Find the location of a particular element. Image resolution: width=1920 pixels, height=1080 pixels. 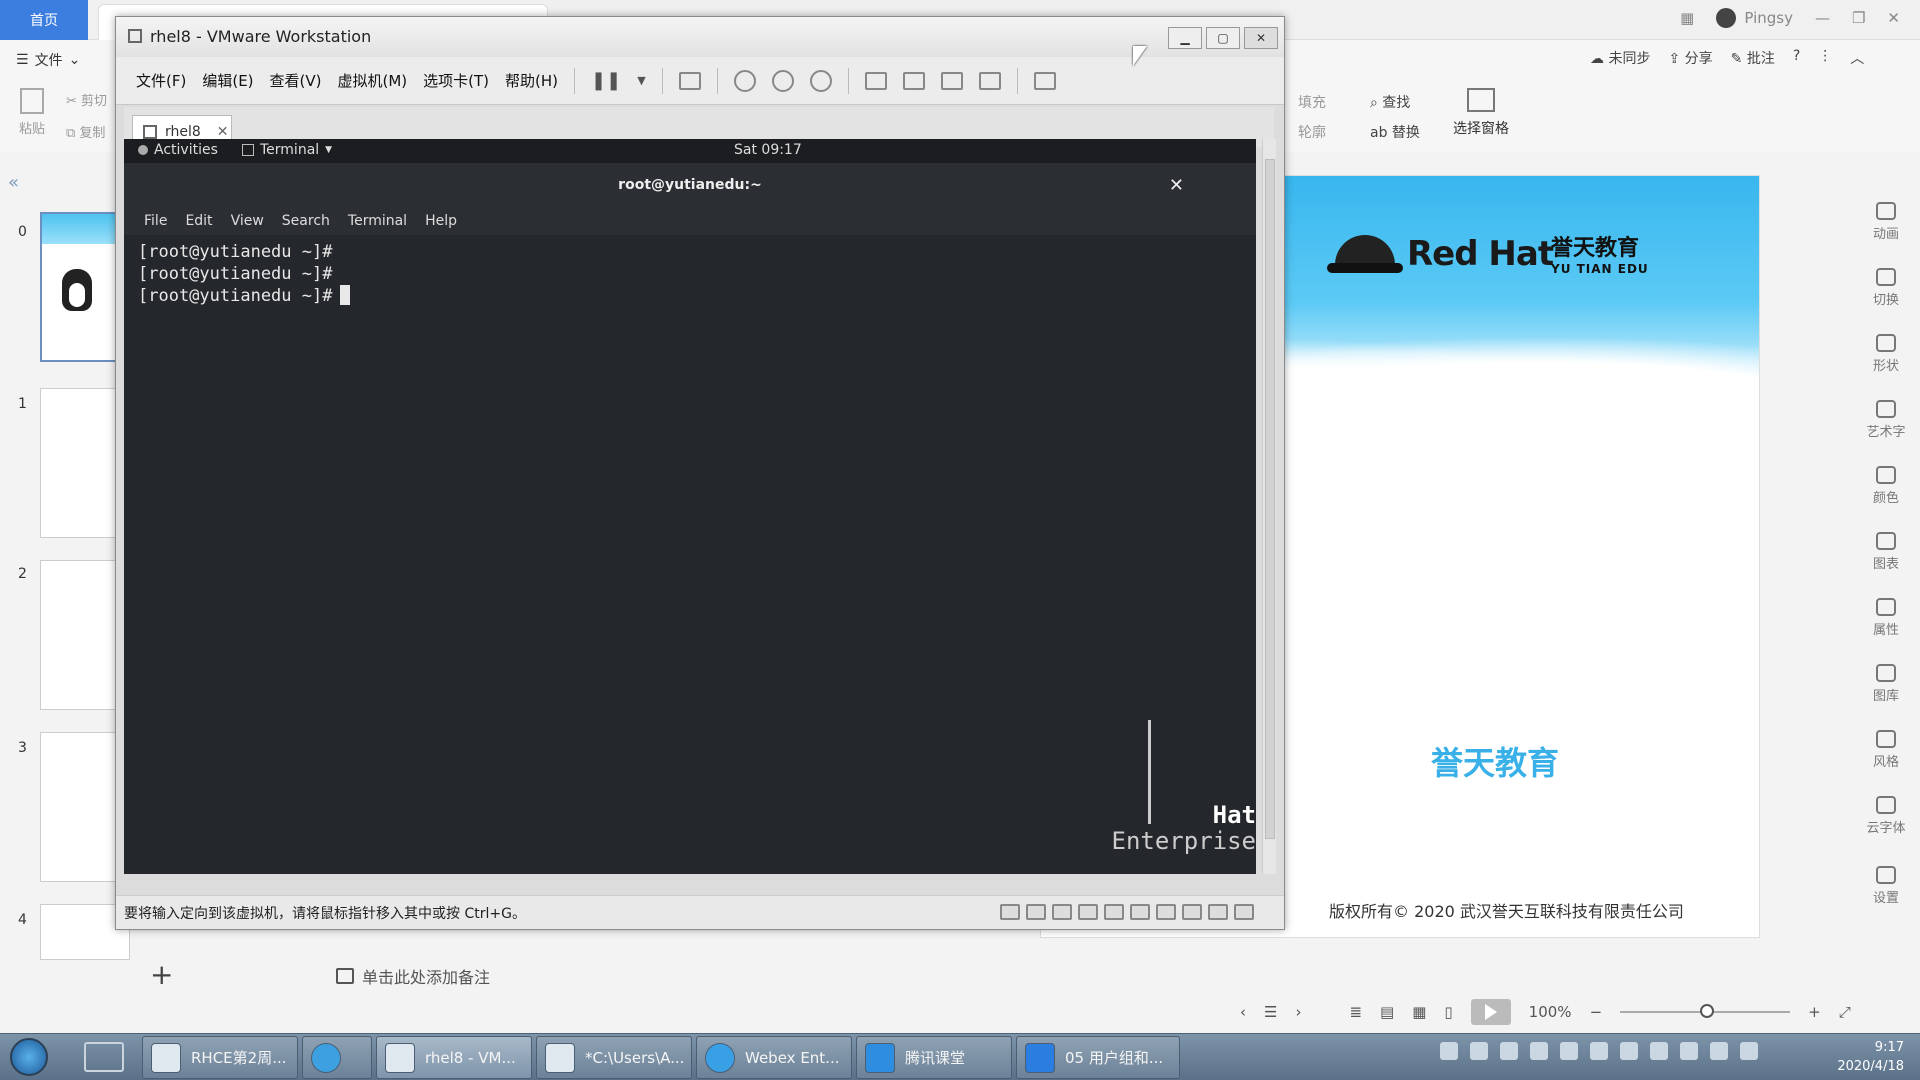

gnome-clock: Sat 09:17 is located at coordinates (768, 150).